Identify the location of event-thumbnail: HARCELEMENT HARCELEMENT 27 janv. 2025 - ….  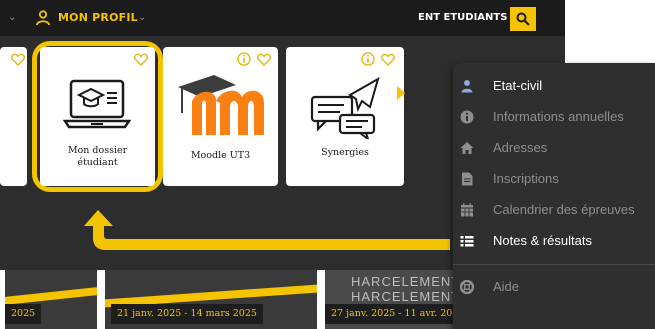
(399, 299).